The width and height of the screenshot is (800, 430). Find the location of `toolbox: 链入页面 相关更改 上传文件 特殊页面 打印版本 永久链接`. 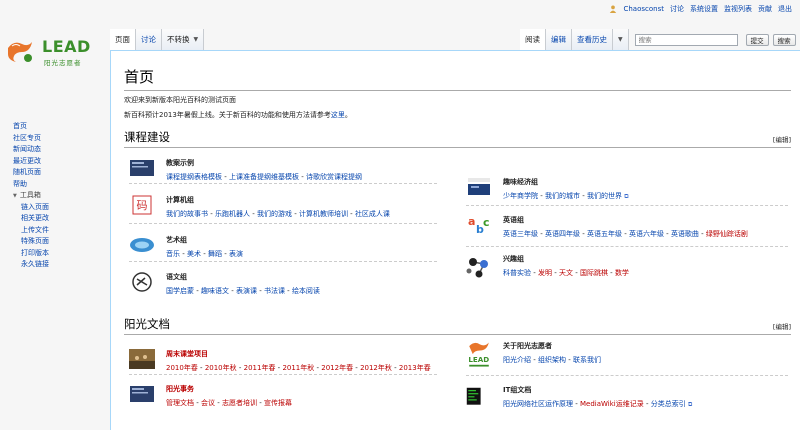

toolbox: 链入页面 相关更改 上传文件 特殊页面 打印版本 永久链接 is located at coordinates (58, 236).